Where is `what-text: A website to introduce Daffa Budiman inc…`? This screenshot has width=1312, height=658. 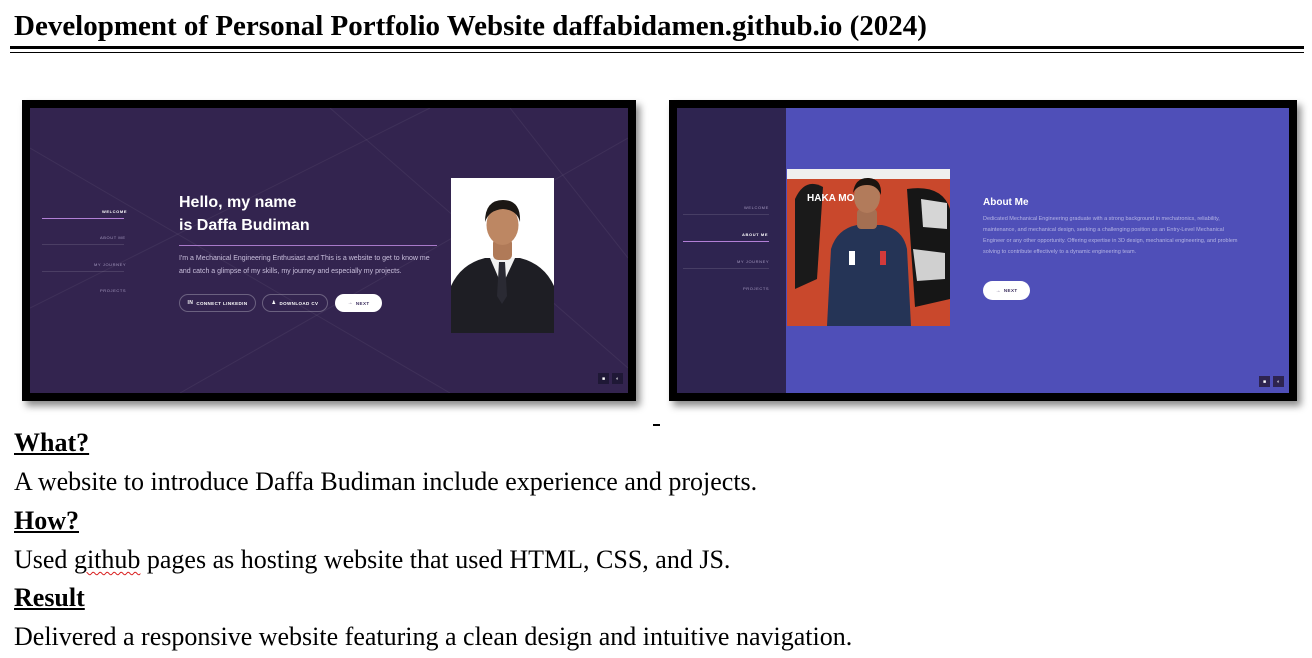 what-text: A website to introduce Daffa Budiman inc… is located at coordinates (386, 481).